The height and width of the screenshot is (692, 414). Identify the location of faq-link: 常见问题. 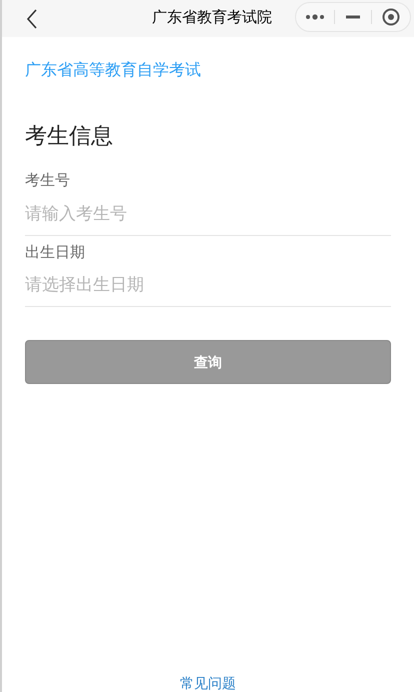
(208, 683).